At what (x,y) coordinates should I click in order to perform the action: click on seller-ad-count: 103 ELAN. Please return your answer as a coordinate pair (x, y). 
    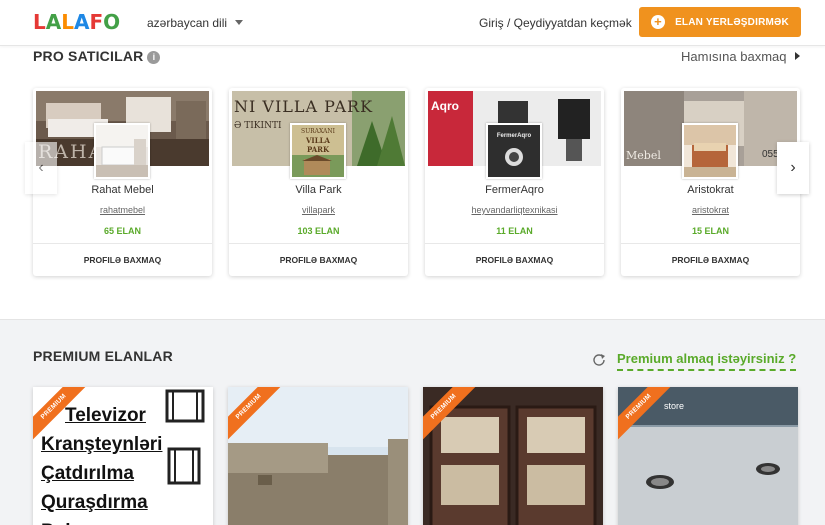
    Looking at the image, I should click on (318, 231).